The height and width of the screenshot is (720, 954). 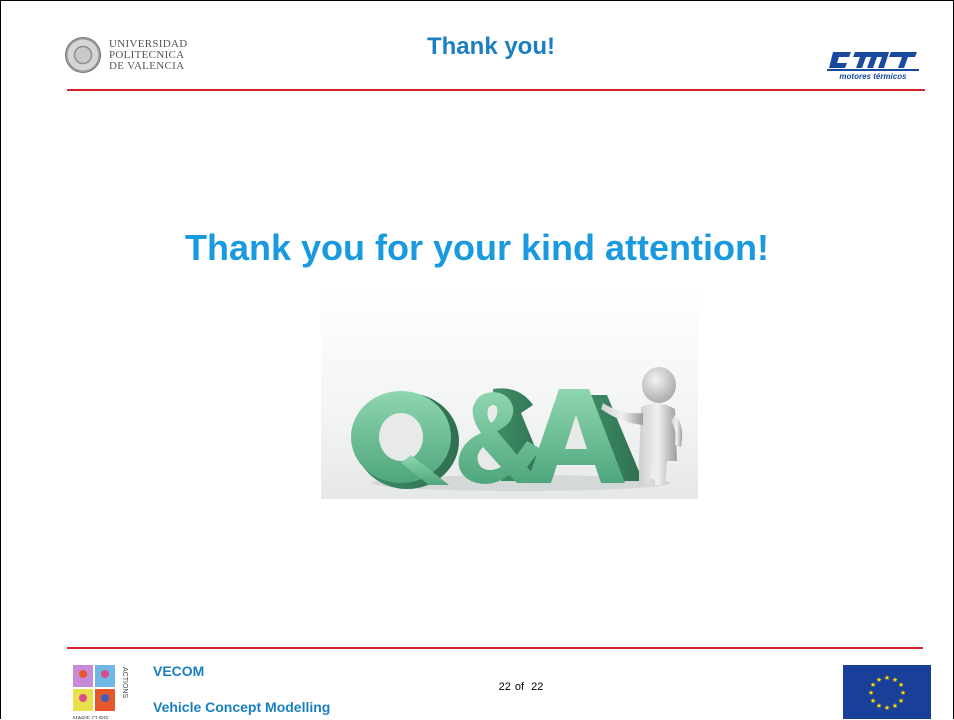 I want to click on upv-logo: UNIVERSIDAD POLITECNICA DE VALENCIA, so click(x=155, y=55).